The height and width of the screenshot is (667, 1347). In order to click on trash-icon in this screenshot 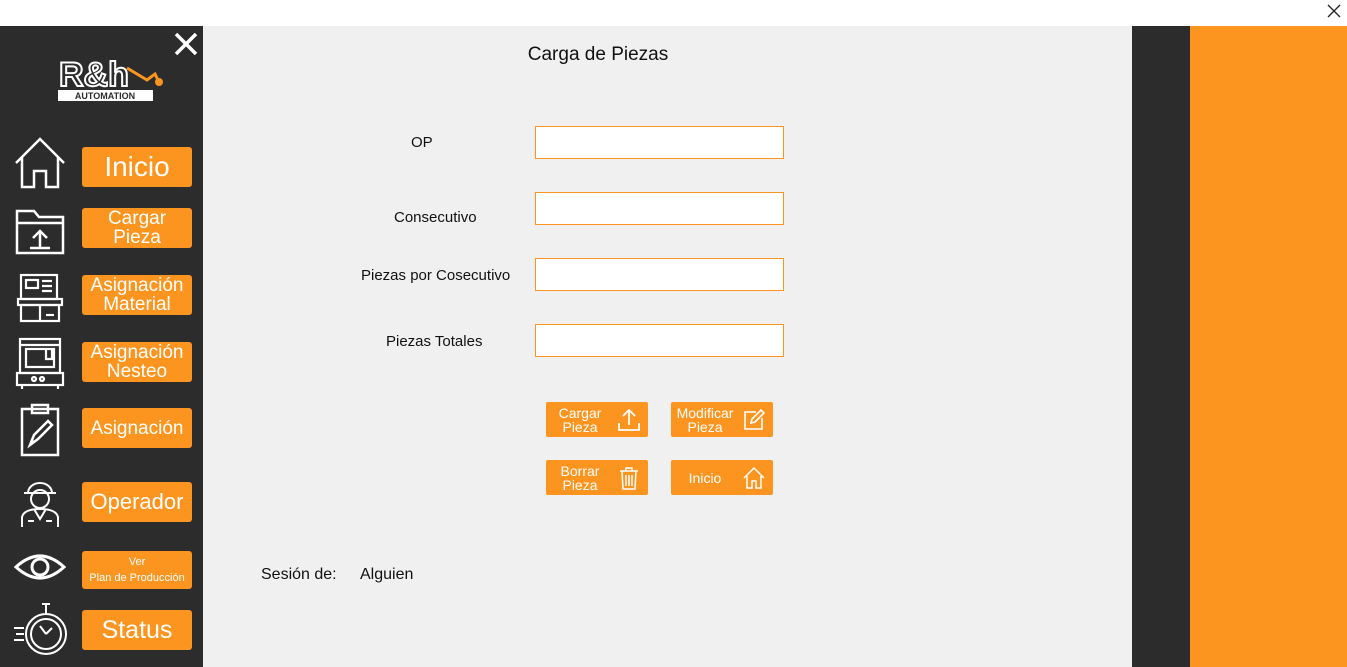, I will do `click(629, 478)`.